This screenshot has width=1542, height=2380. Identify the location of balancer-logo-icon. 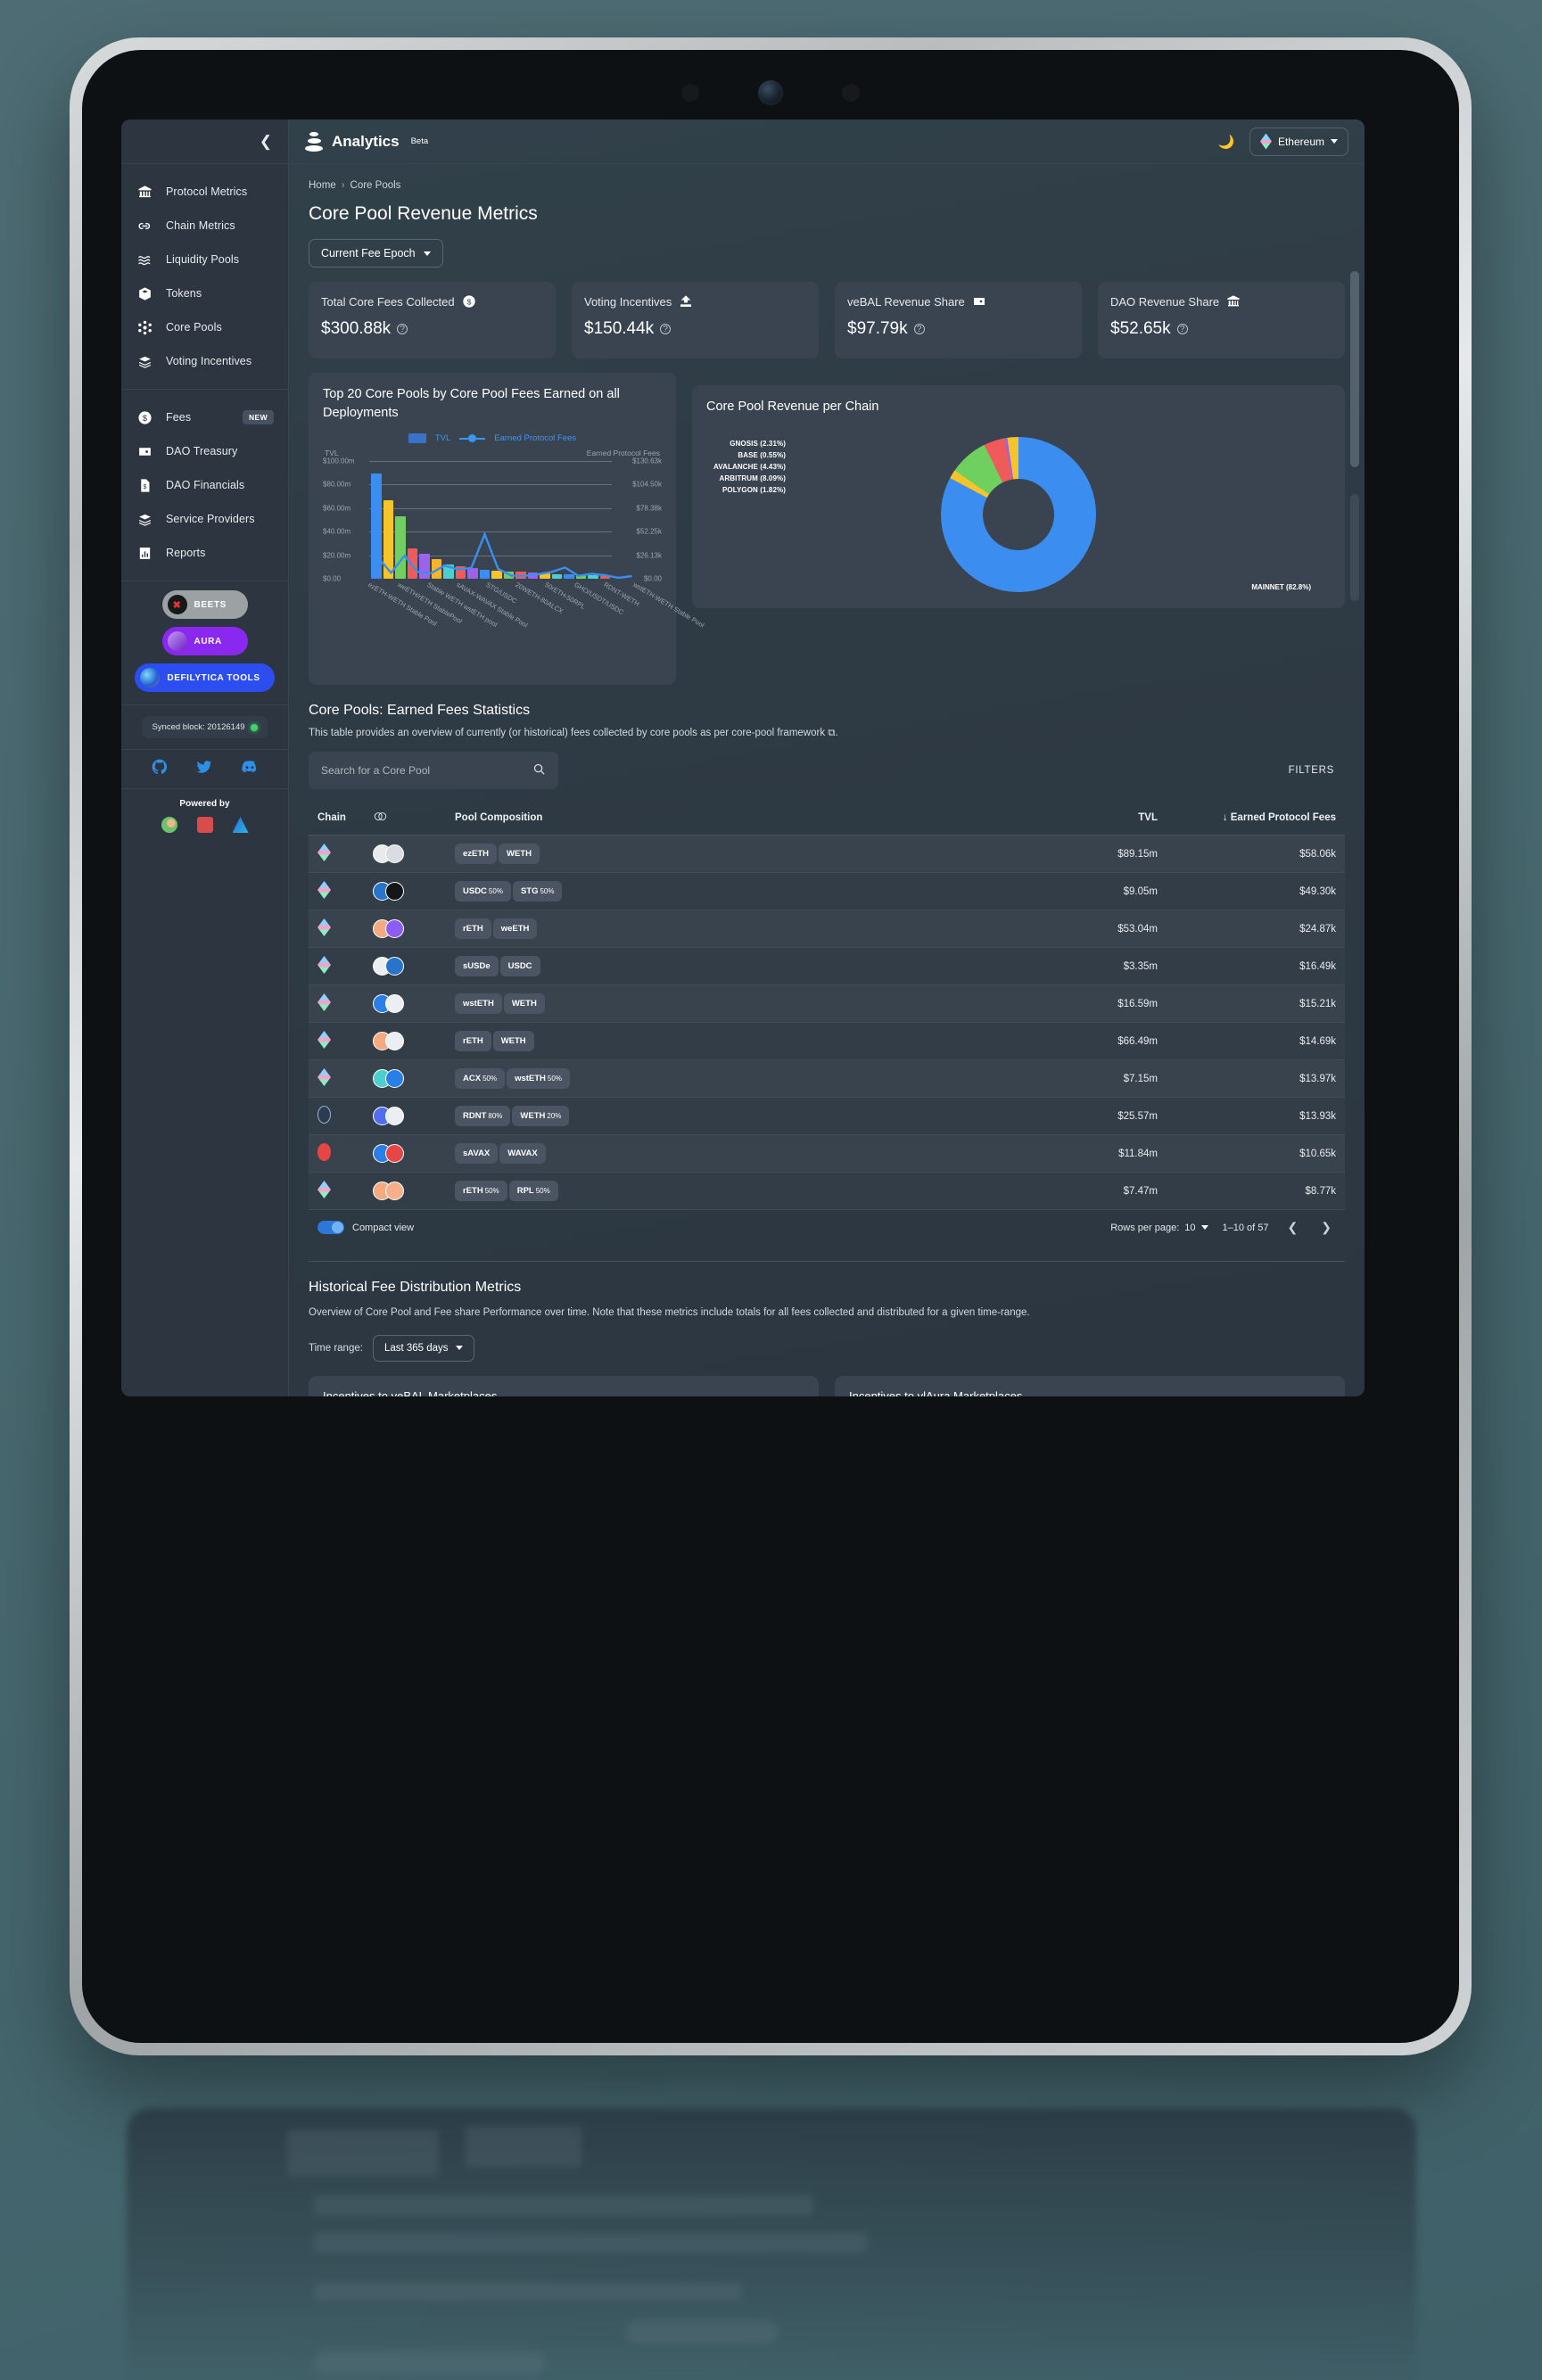
(314, 141).